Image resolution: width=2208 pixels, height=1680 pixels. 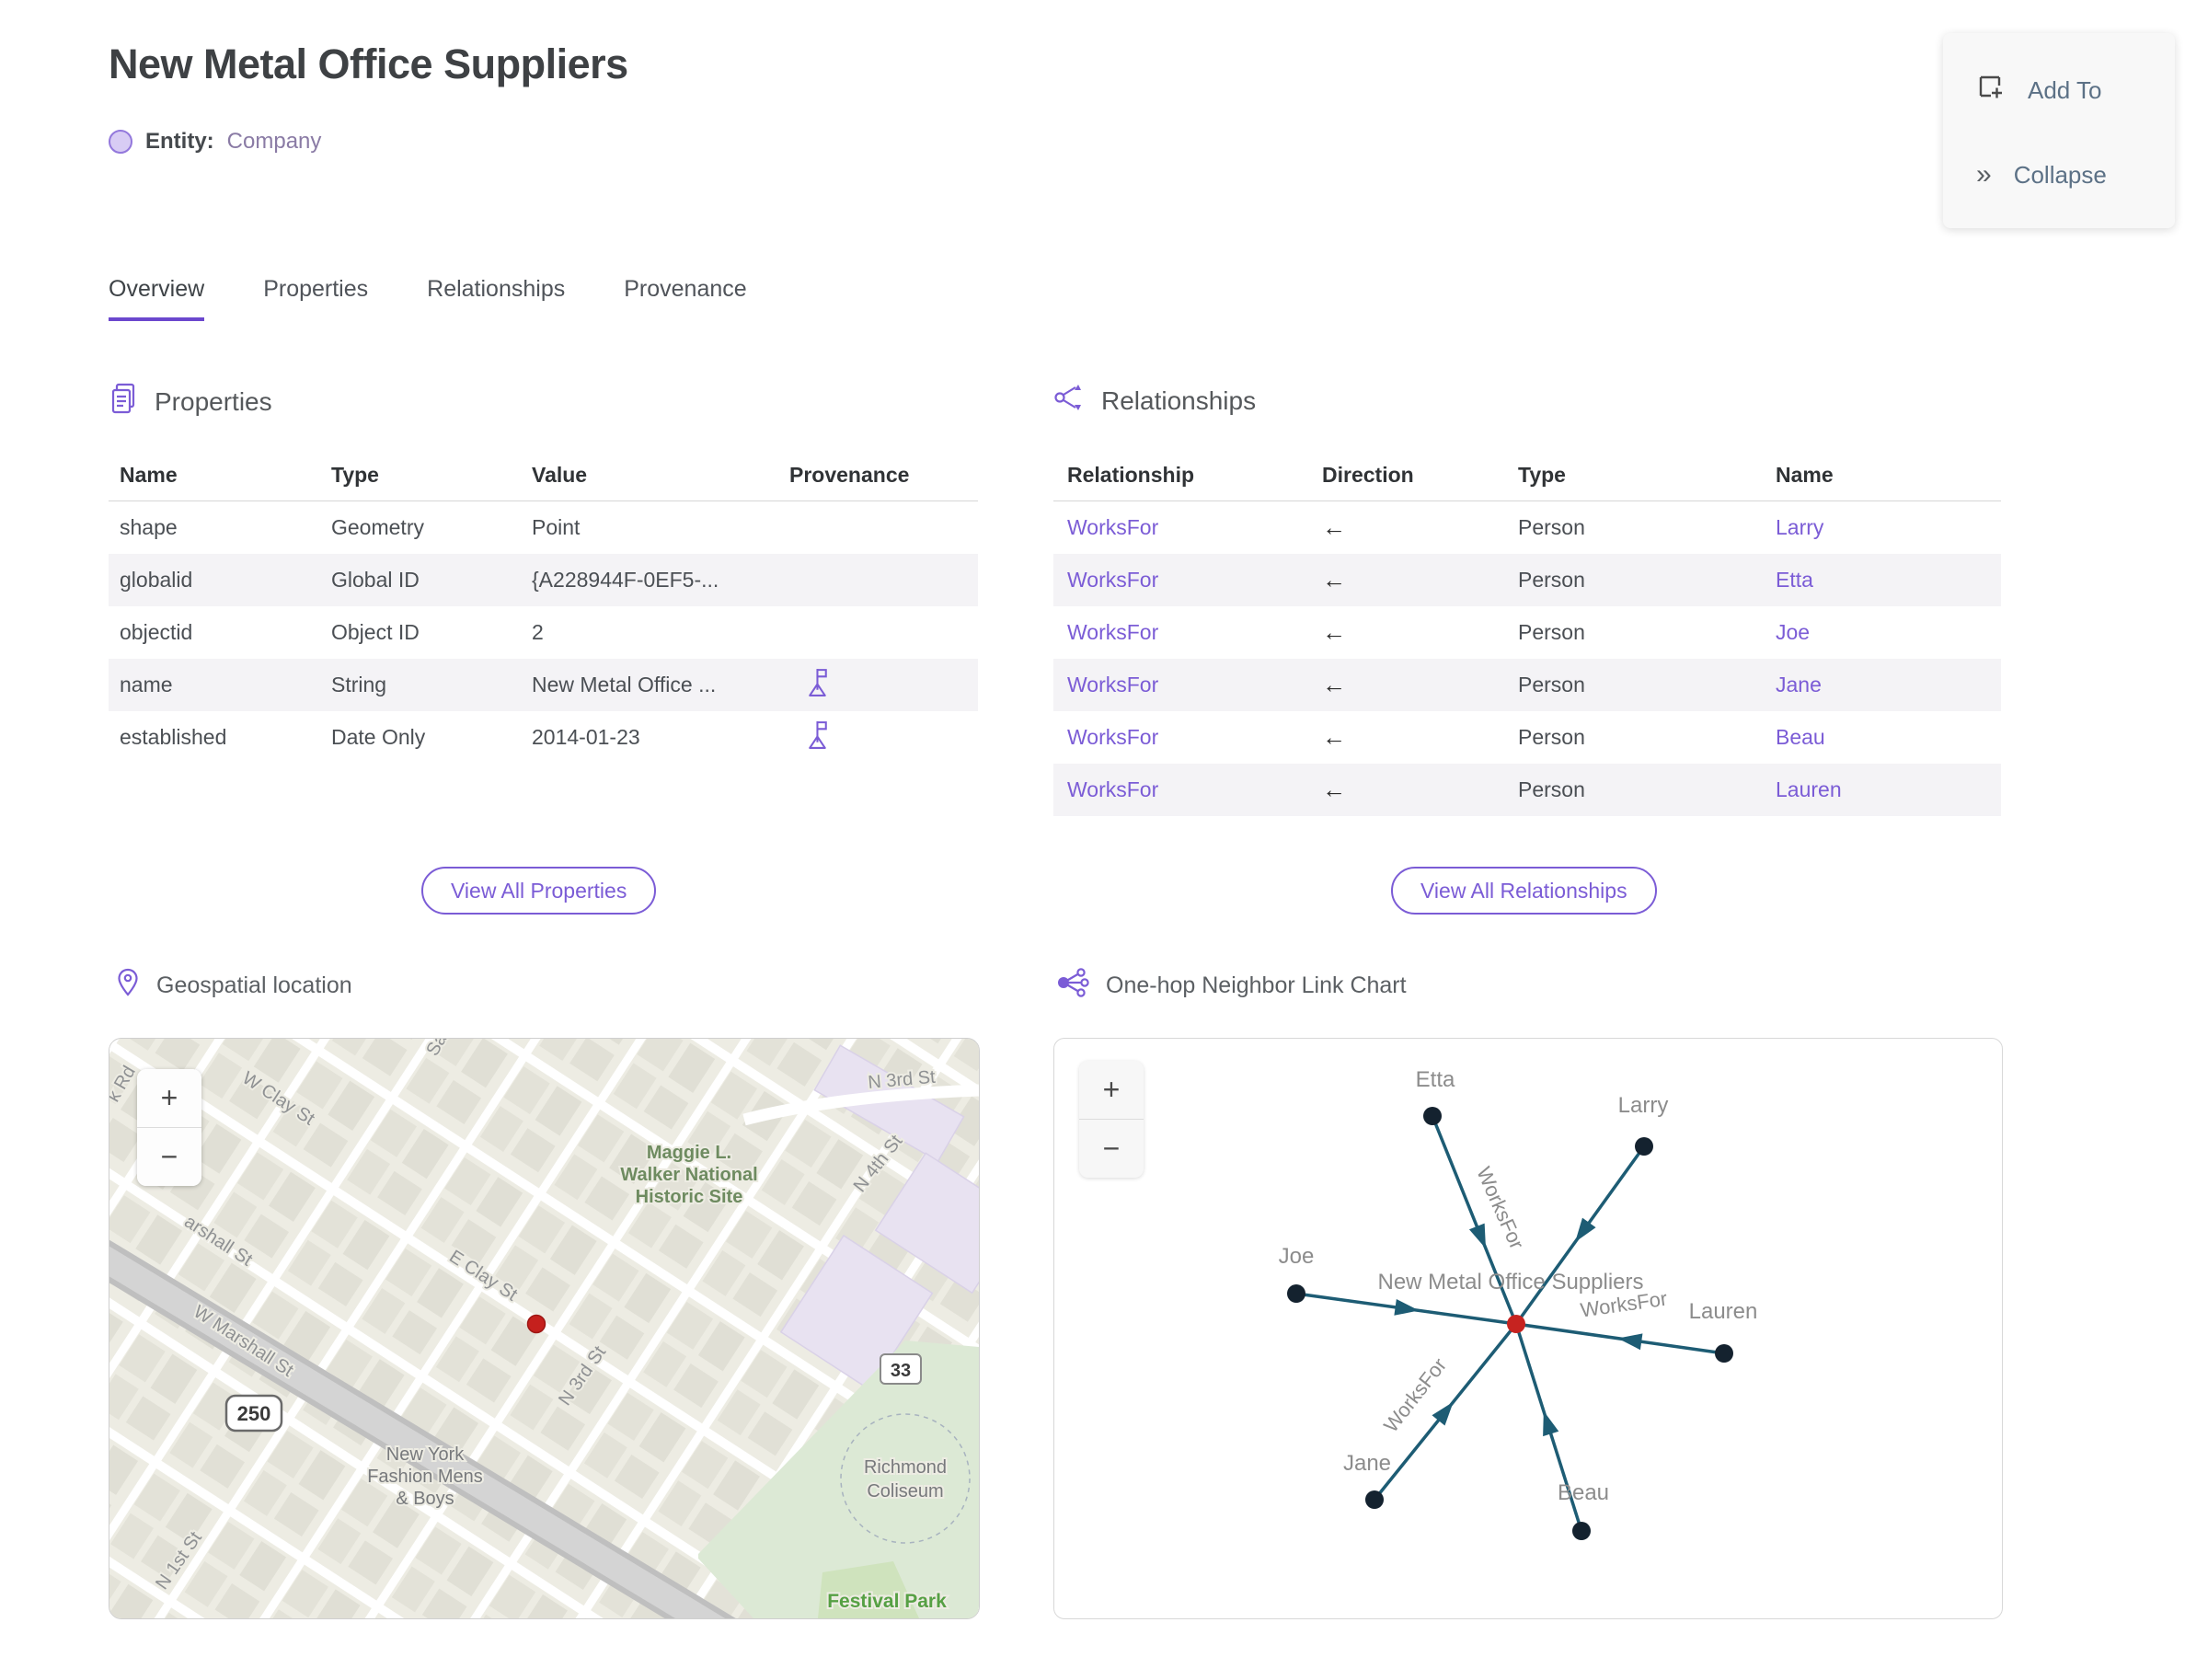 What do you see at coordinates (1643, 1105) in the screenshot?
I see `svg-text: Larry` at bounding box center [1643, 1105].